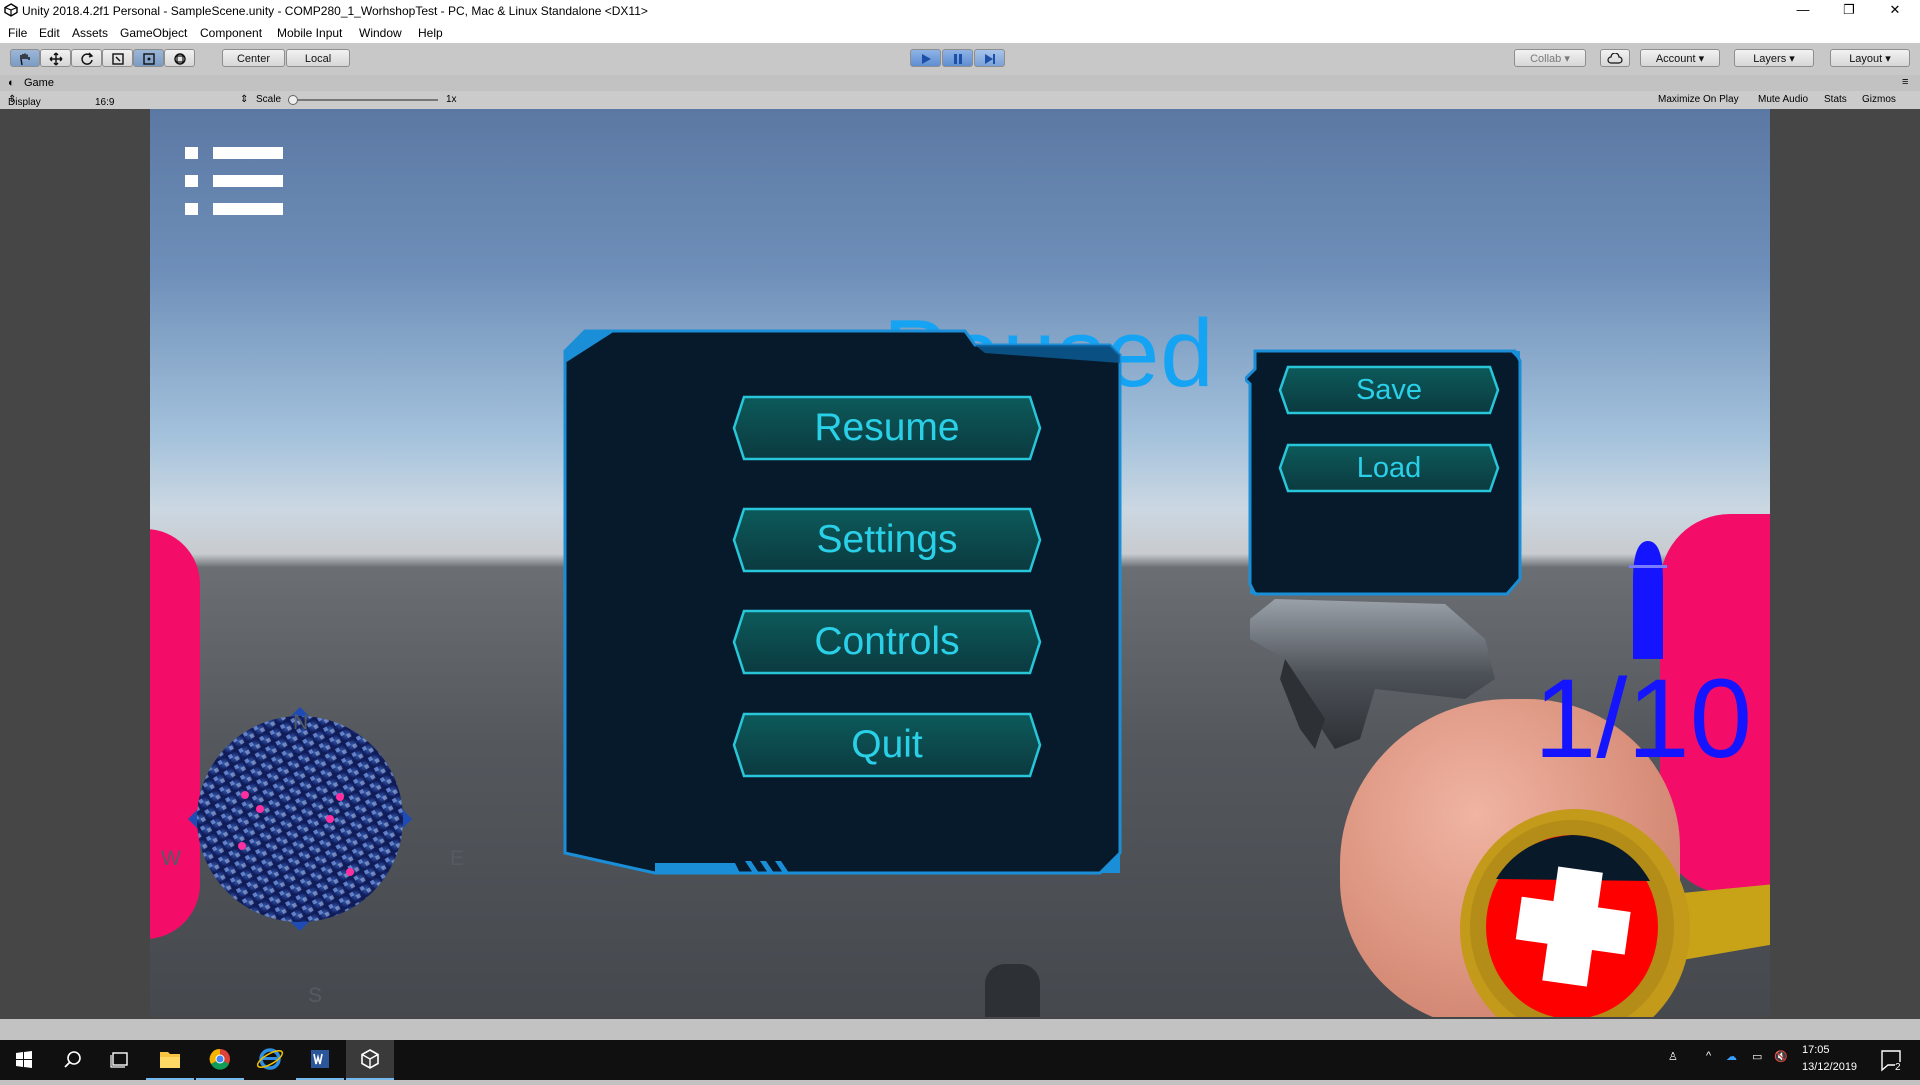 The height and width of the screenshot is (1085, 1920). What do you see at coordinates (1774, 58) in the screenshot?
I see `layers-dropdown: Layers ▾` at bounding box center [1774, 58].